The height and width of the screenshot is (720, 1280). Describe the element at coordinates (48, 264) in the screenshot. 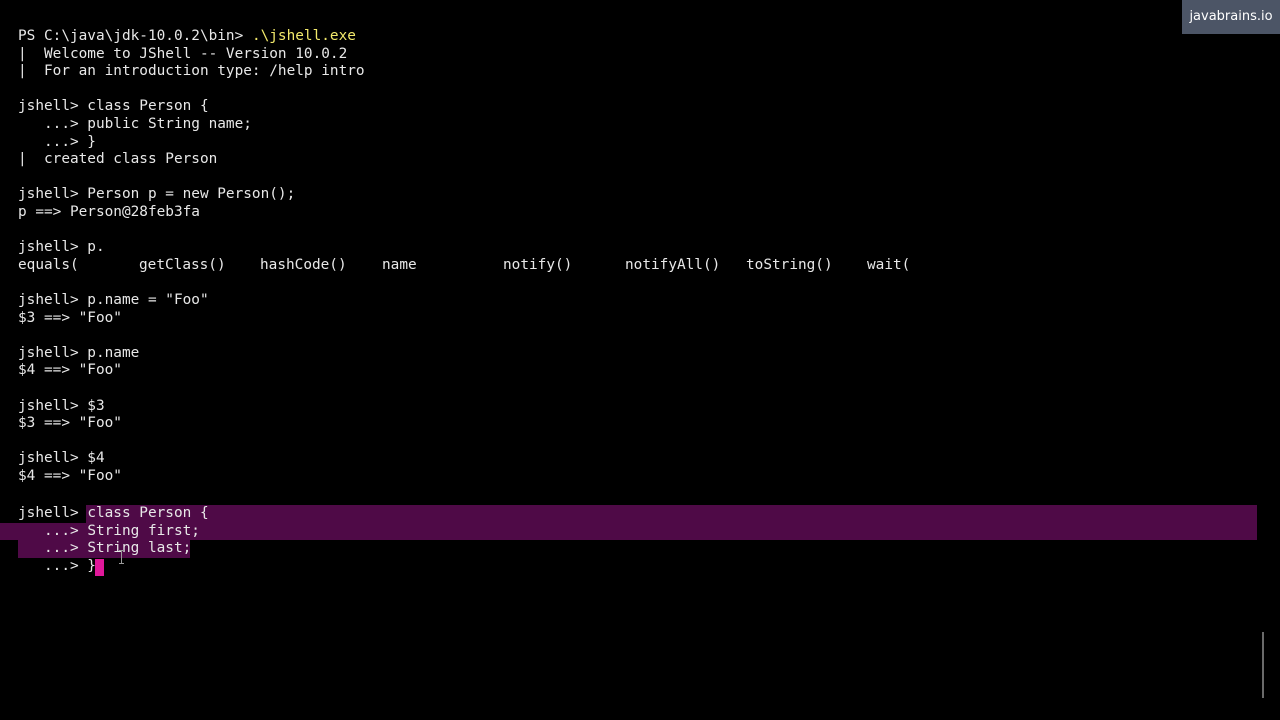

I see `completion-item: equals(` at that location.